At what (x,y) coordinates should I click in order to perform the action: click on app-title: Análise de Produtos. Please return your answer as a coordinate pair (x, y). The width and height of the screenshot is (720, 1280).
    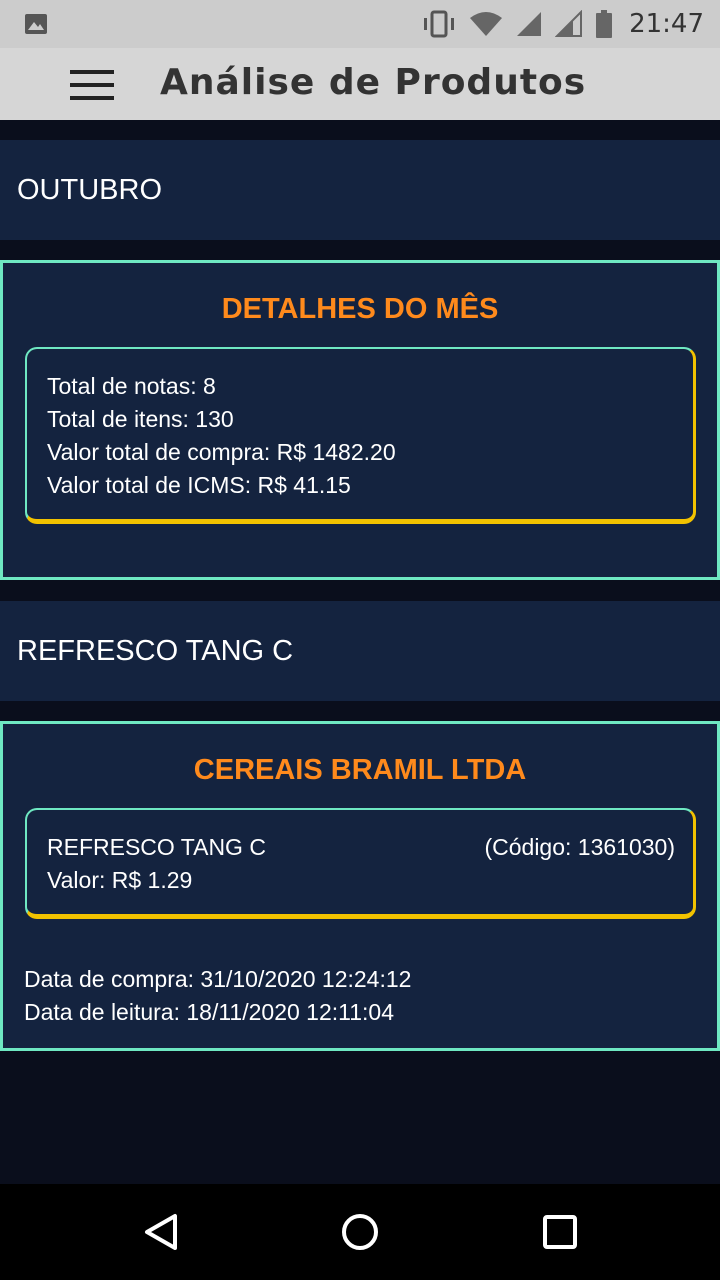
    Looking at the image, I should click on (373, 82).